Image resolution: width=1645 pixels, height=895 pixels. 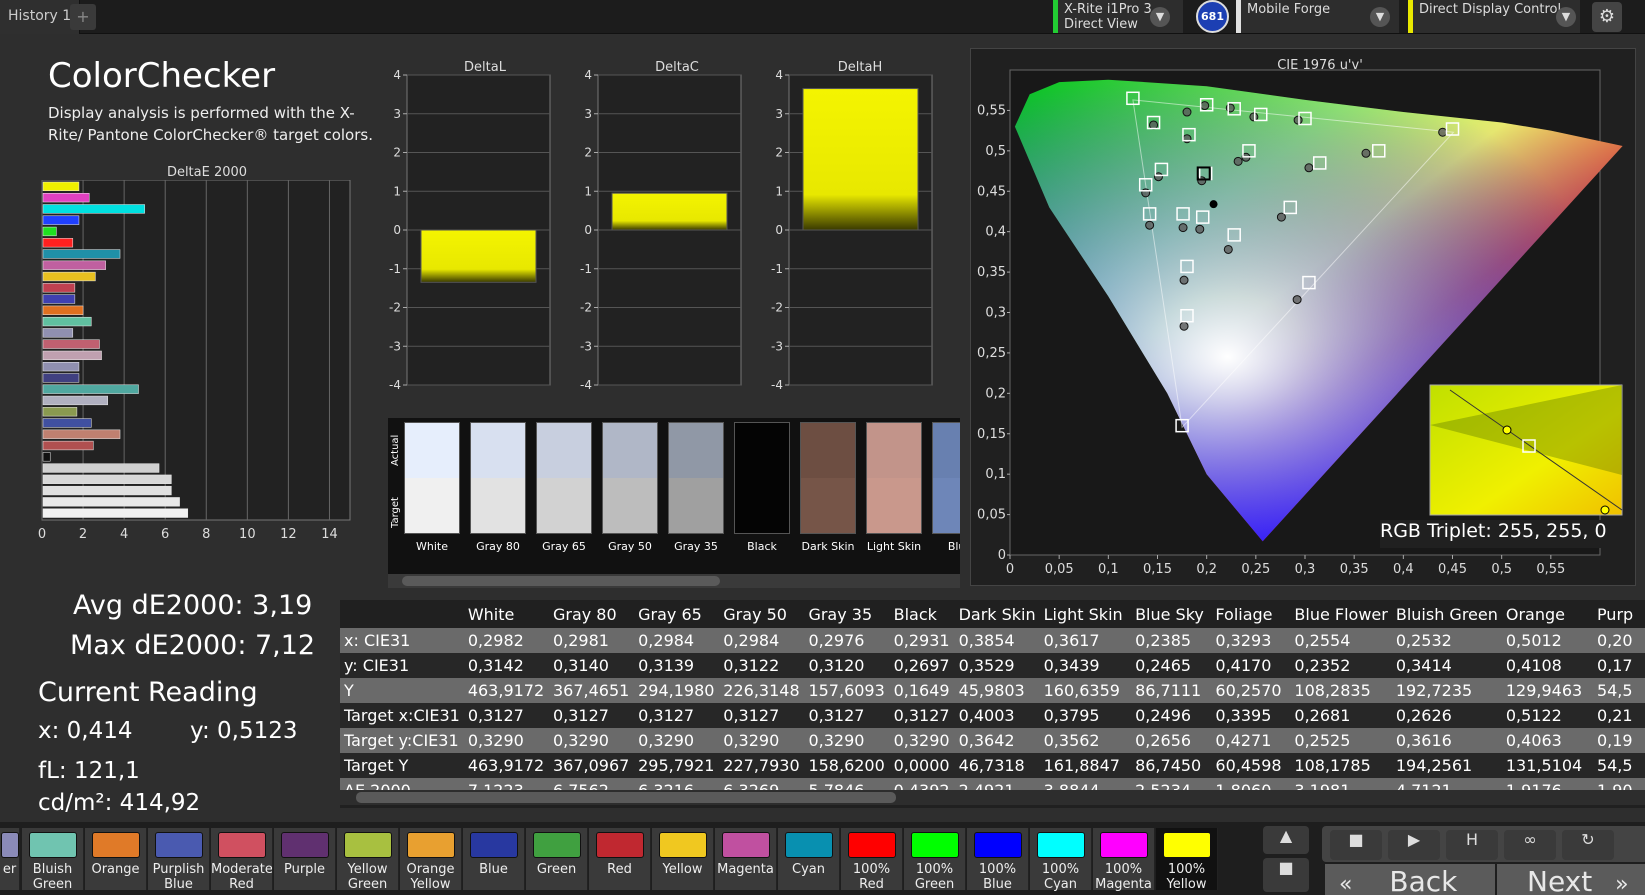 I want to click on patch-item: Gray 80, so click(x=498, y=489).